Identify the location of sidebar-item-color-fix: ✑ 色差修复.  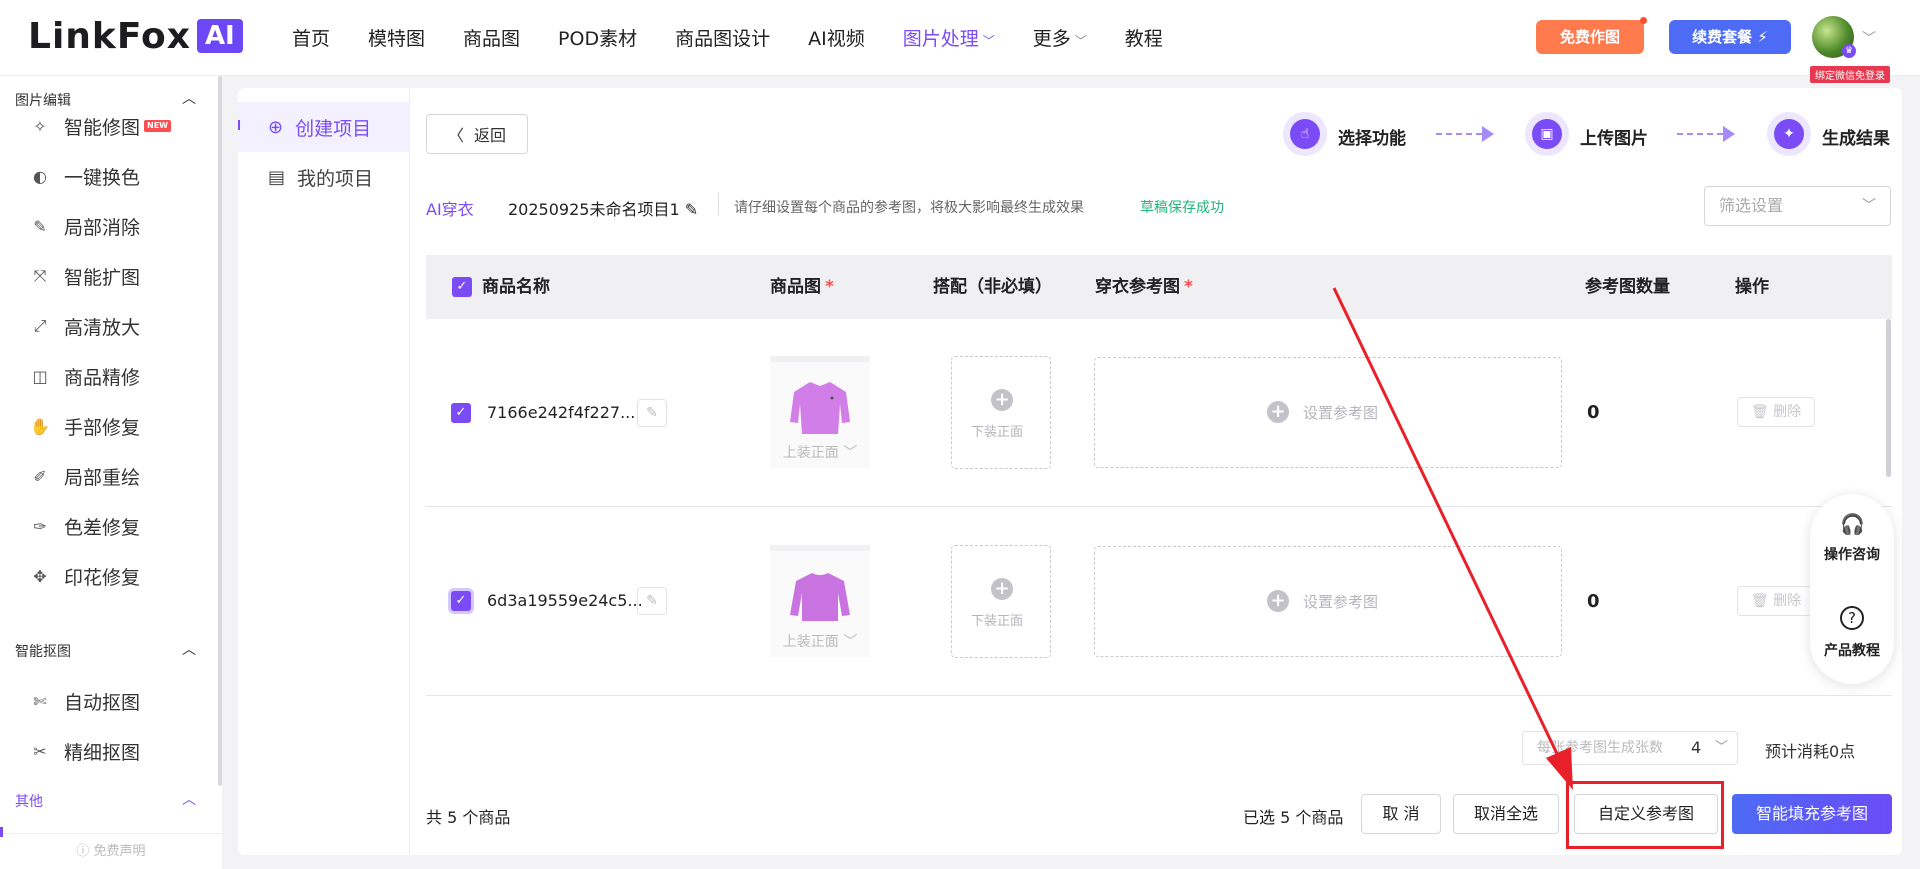
(84, 526).